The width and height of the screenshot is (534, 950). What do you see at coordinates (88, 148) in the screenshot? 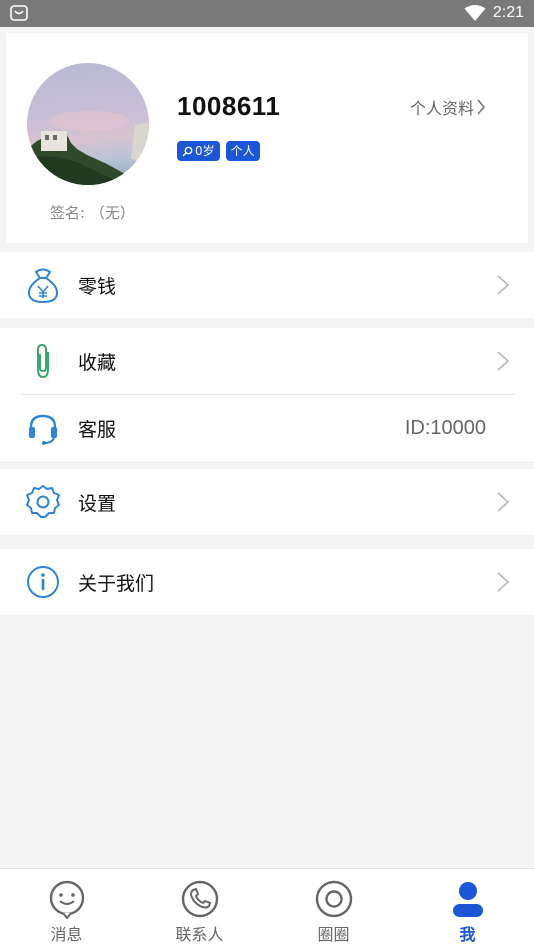
I see `avatar-photo` at bounding box center [88, 148].